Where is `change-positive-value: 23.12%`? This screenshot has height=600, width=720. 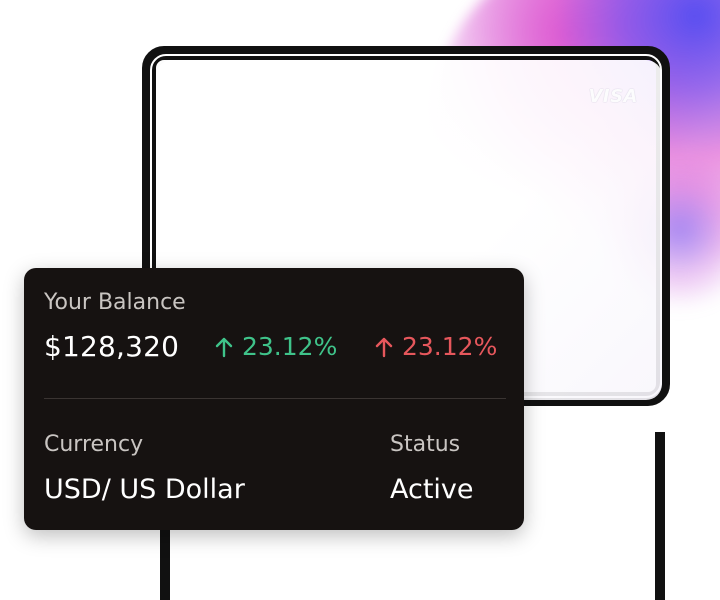 change-positive-value: 23.12% is located at coordinates (290, 346).